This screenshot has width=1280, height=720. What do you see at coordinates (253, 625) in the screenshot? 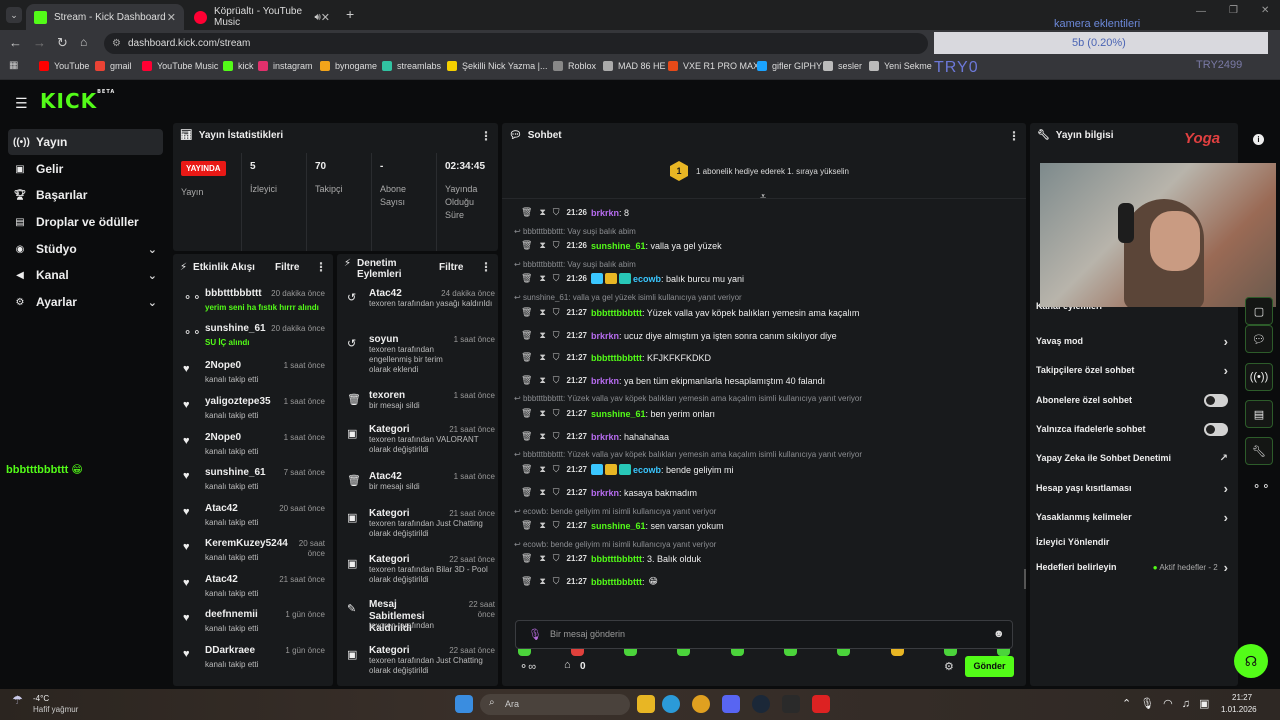
I see `activity-row: ♥ deefnnemii kanalı takip etti 1 gün önce` at bounding box center [253, 625].